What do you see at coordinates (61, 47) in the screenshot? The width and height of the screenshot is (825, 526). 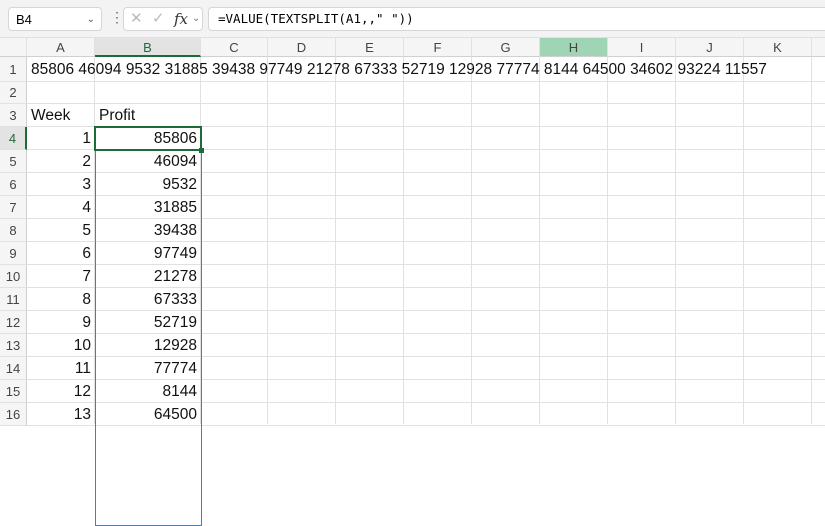 I see `column-header-a: A` at bounding box center [61, 47].